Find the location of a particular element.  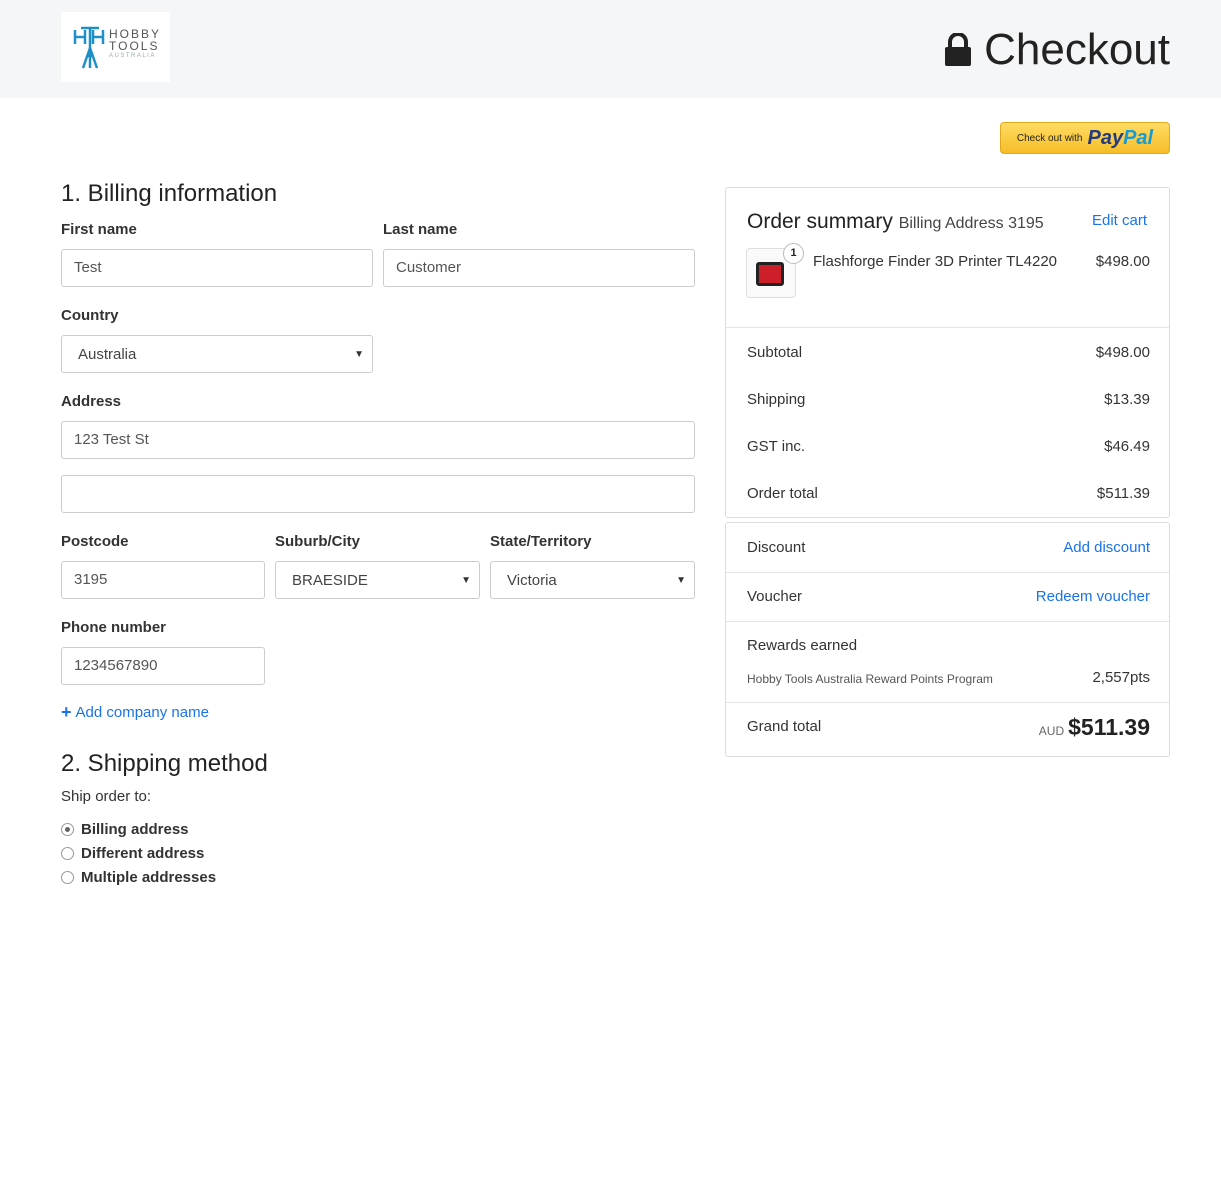

shipping-label: Shipping is located at coordinates (776, 399).